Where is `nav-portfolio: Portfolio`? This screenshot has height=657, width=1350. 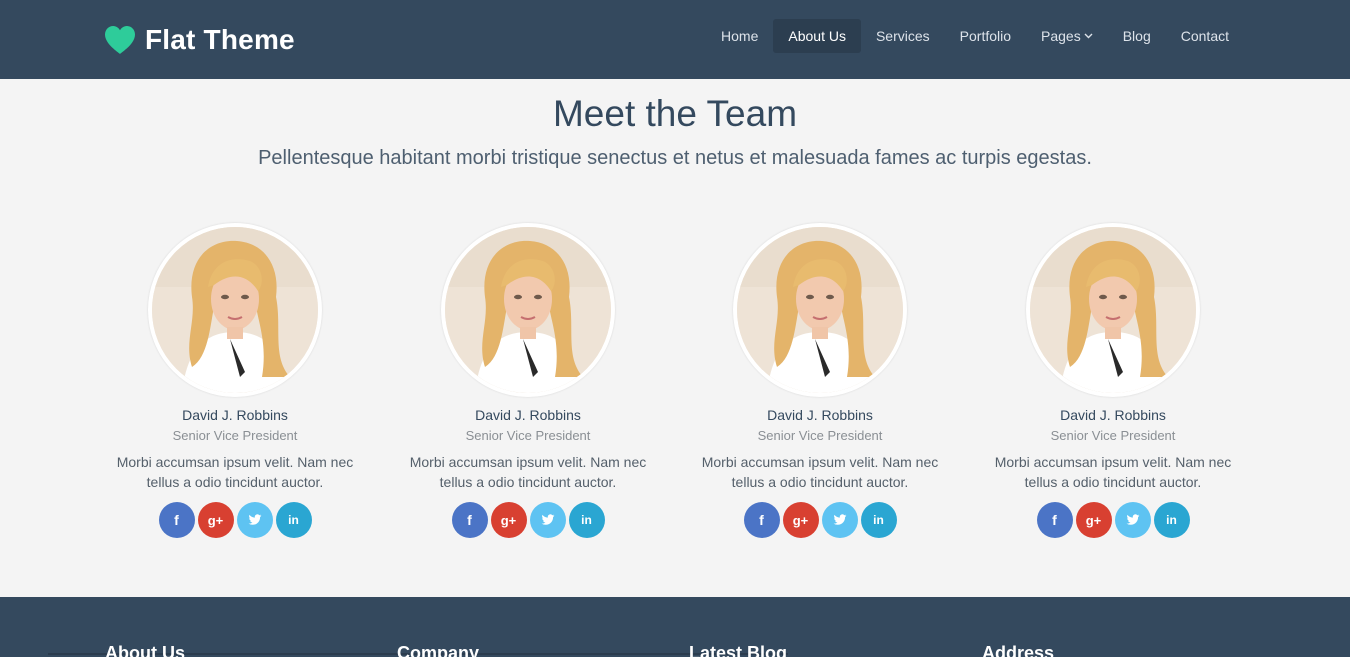
nav-portfolio: Portfolio is located at coordinates (985, 36).